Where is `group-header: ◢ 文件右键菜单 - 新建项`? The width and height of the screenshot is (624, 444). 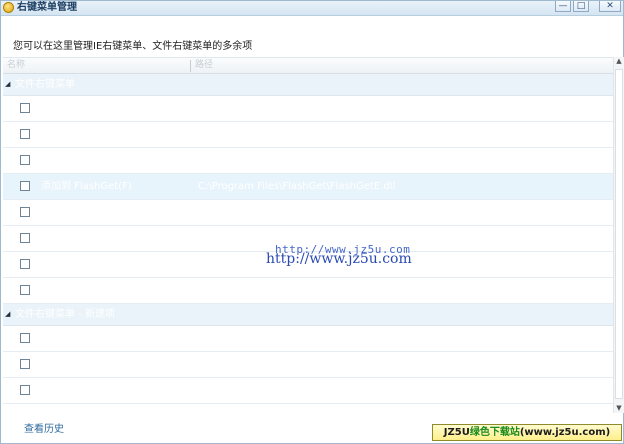 group-header: ◢ 文件右键菜单 - 新建项 is located at coordinates (308, 315).